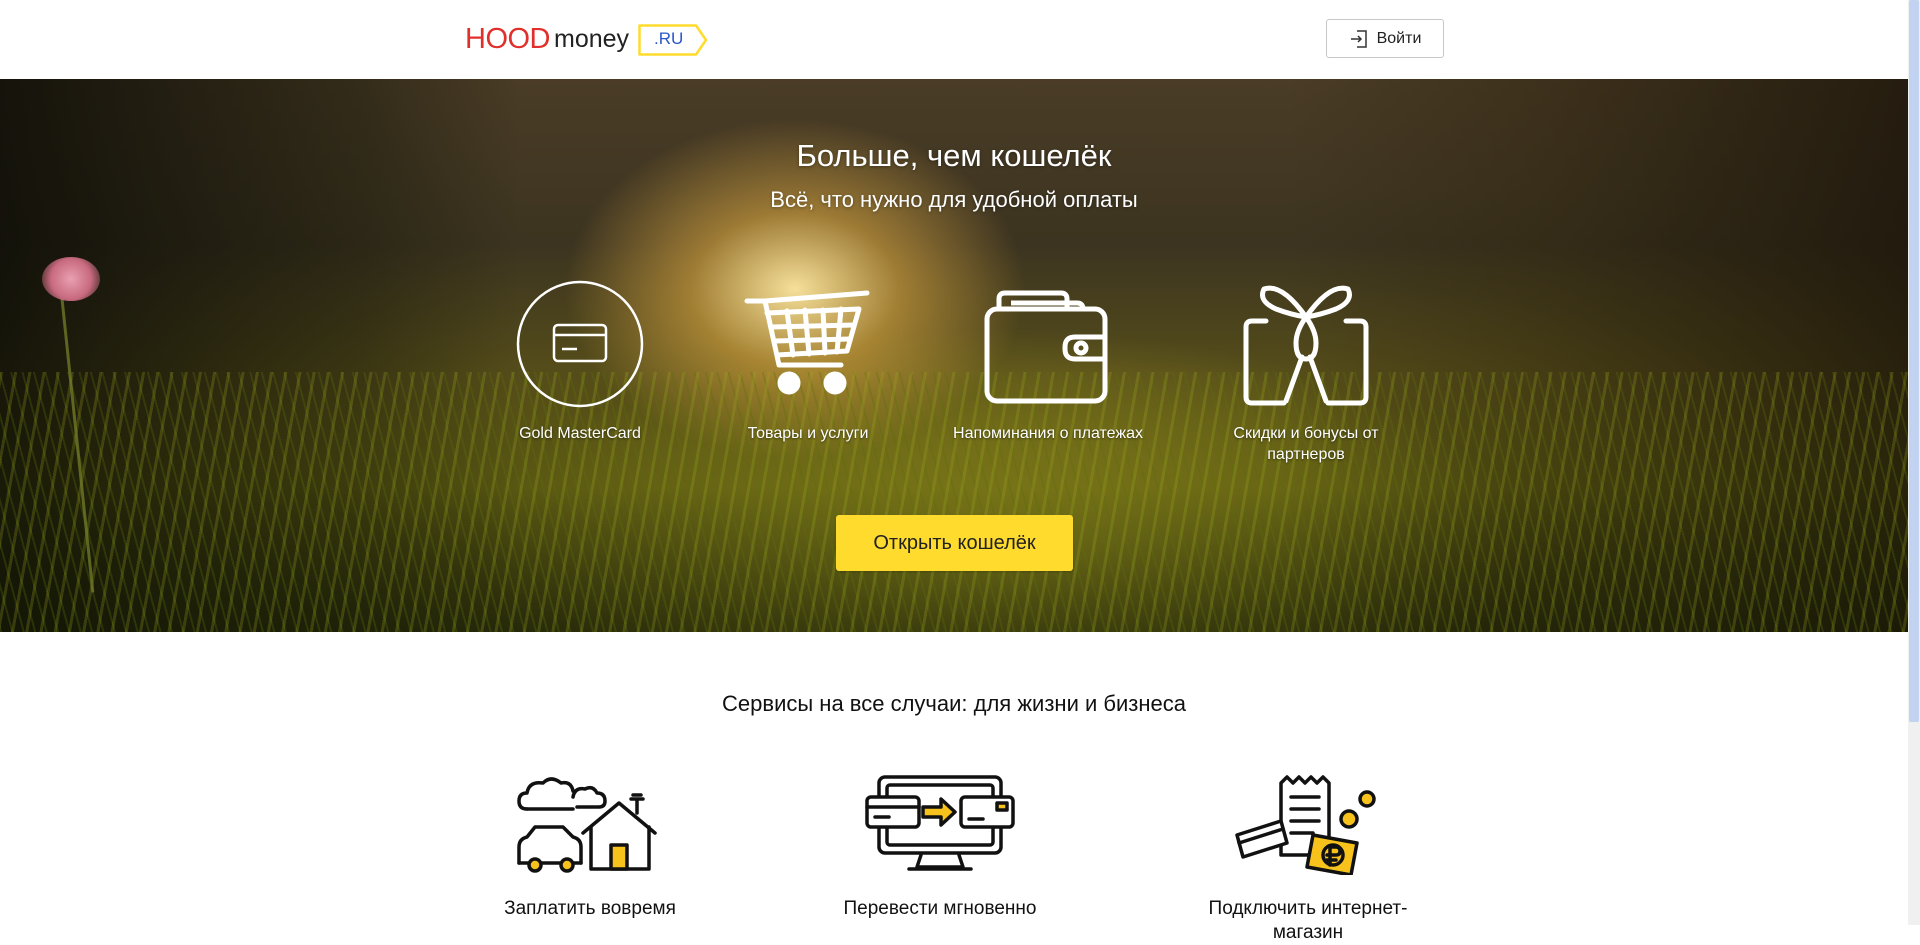  Describe the element at coordinates (1308, 830) in the screenshot. I see `receipt-cards-coins-icon` at that location.